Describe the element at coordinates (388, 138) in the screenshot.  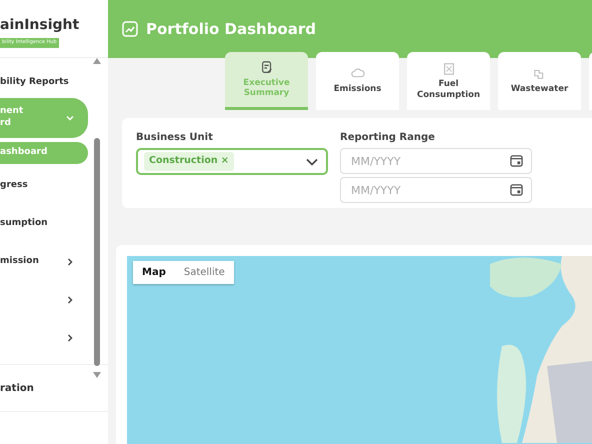
I see `field-label: Reporting Range` at that location.